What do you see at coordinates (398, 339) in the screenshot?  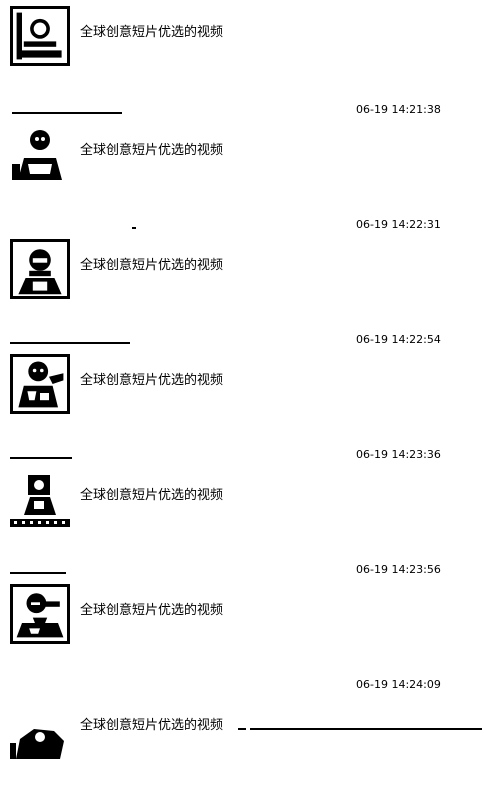 I see `item-timestamp: 06-19 14:22:54` at bounding box center [398, 339].